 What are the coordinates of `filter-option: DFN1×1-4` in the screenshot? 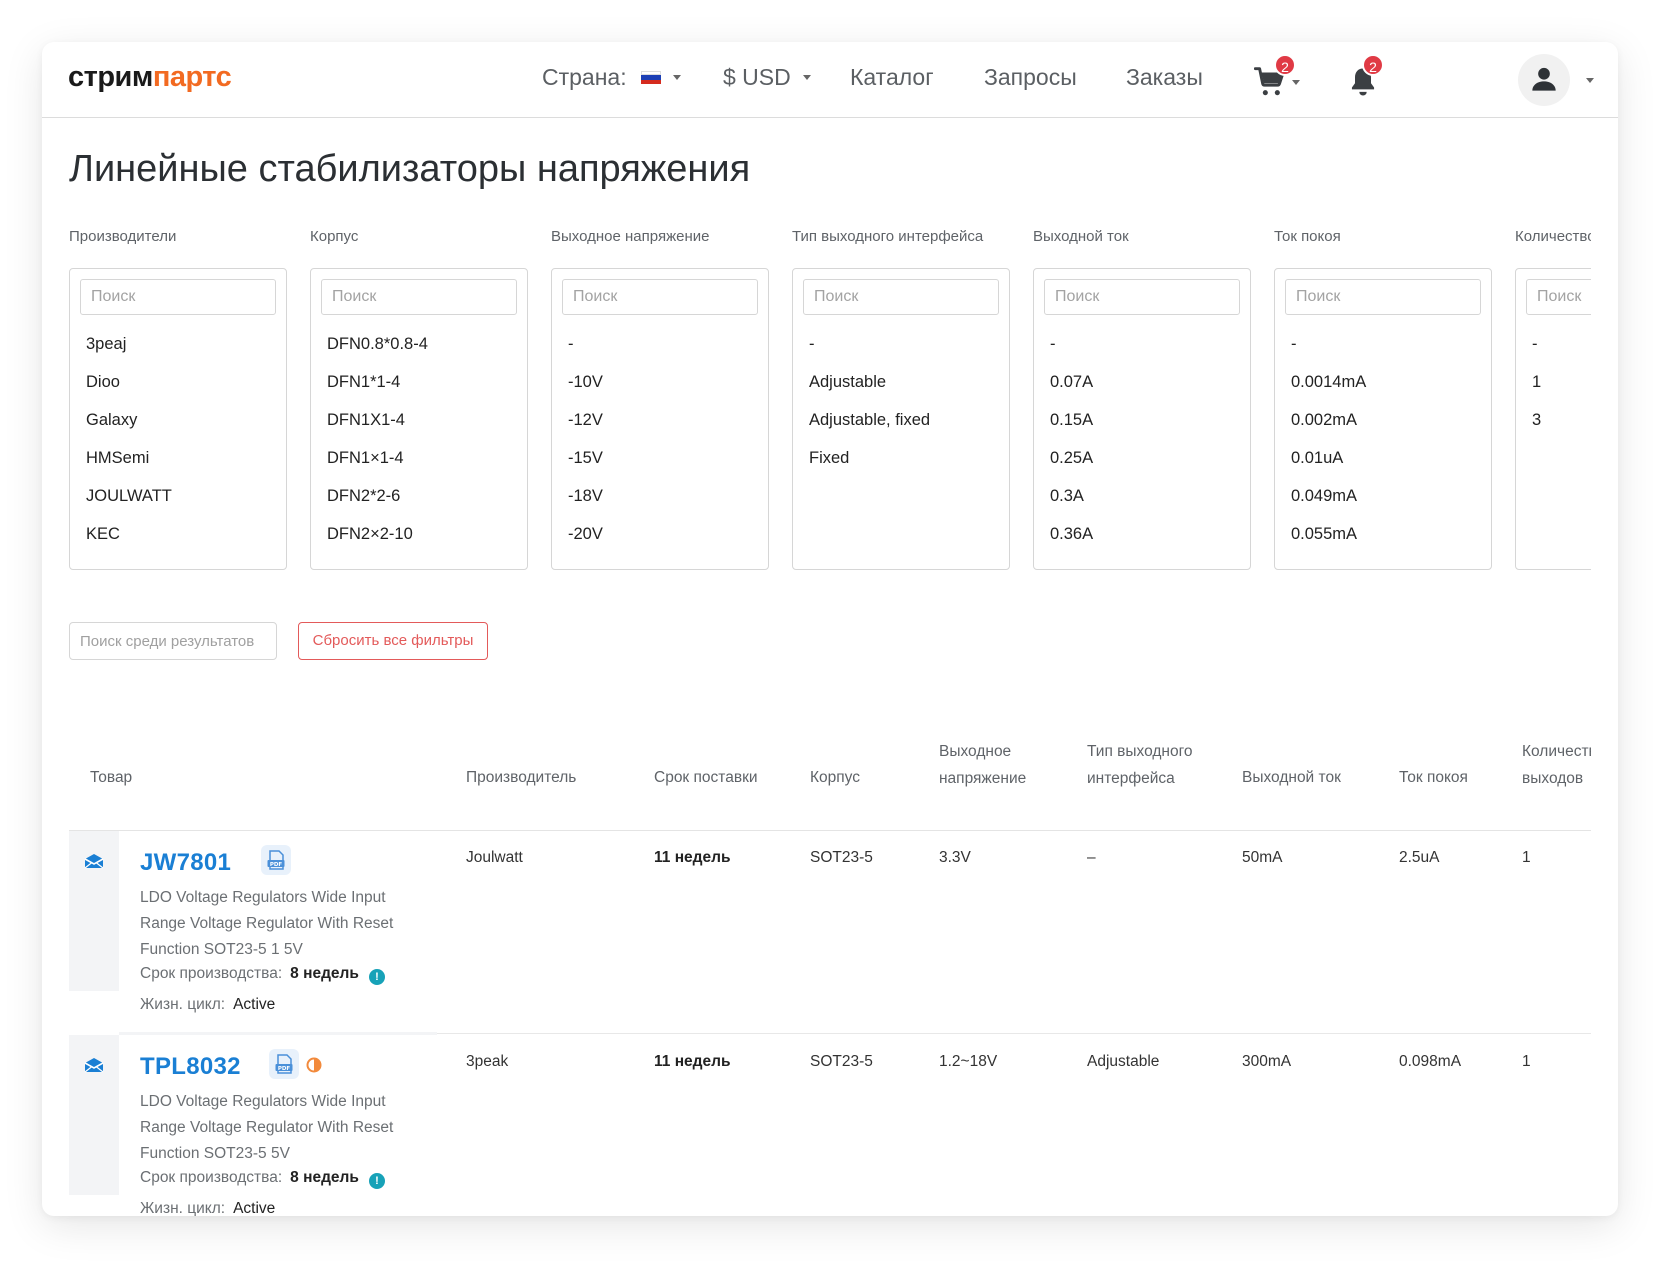 It's located at (377, 466).